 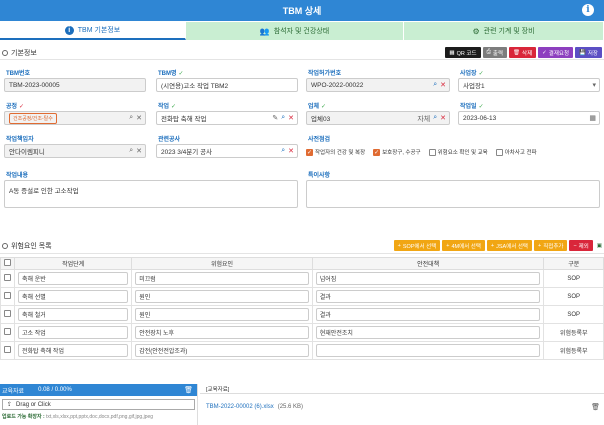 What do you see at coordinates (151, 194) in the screenshot?
I see `content-textarea: A동 증설로 인한 고소작업` at bounding box center [151, 194].